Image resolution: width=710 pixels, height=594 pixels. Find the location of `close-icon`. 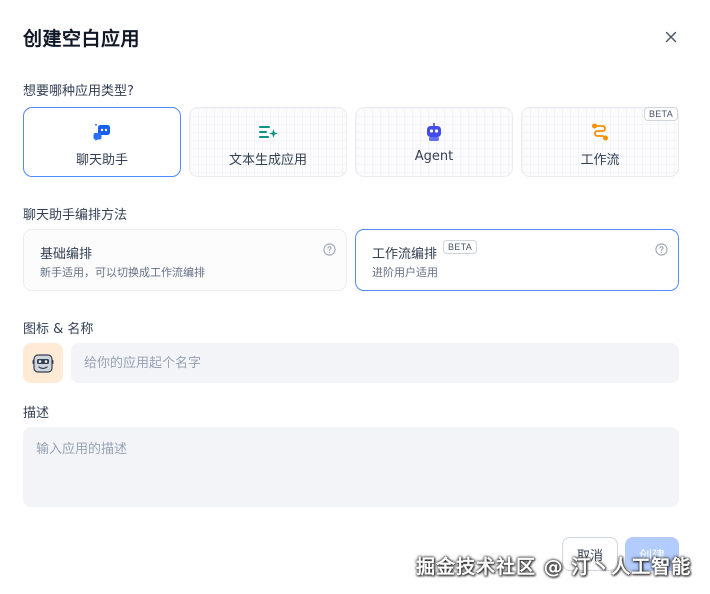

close-icon is located at coordinates (671, 37).